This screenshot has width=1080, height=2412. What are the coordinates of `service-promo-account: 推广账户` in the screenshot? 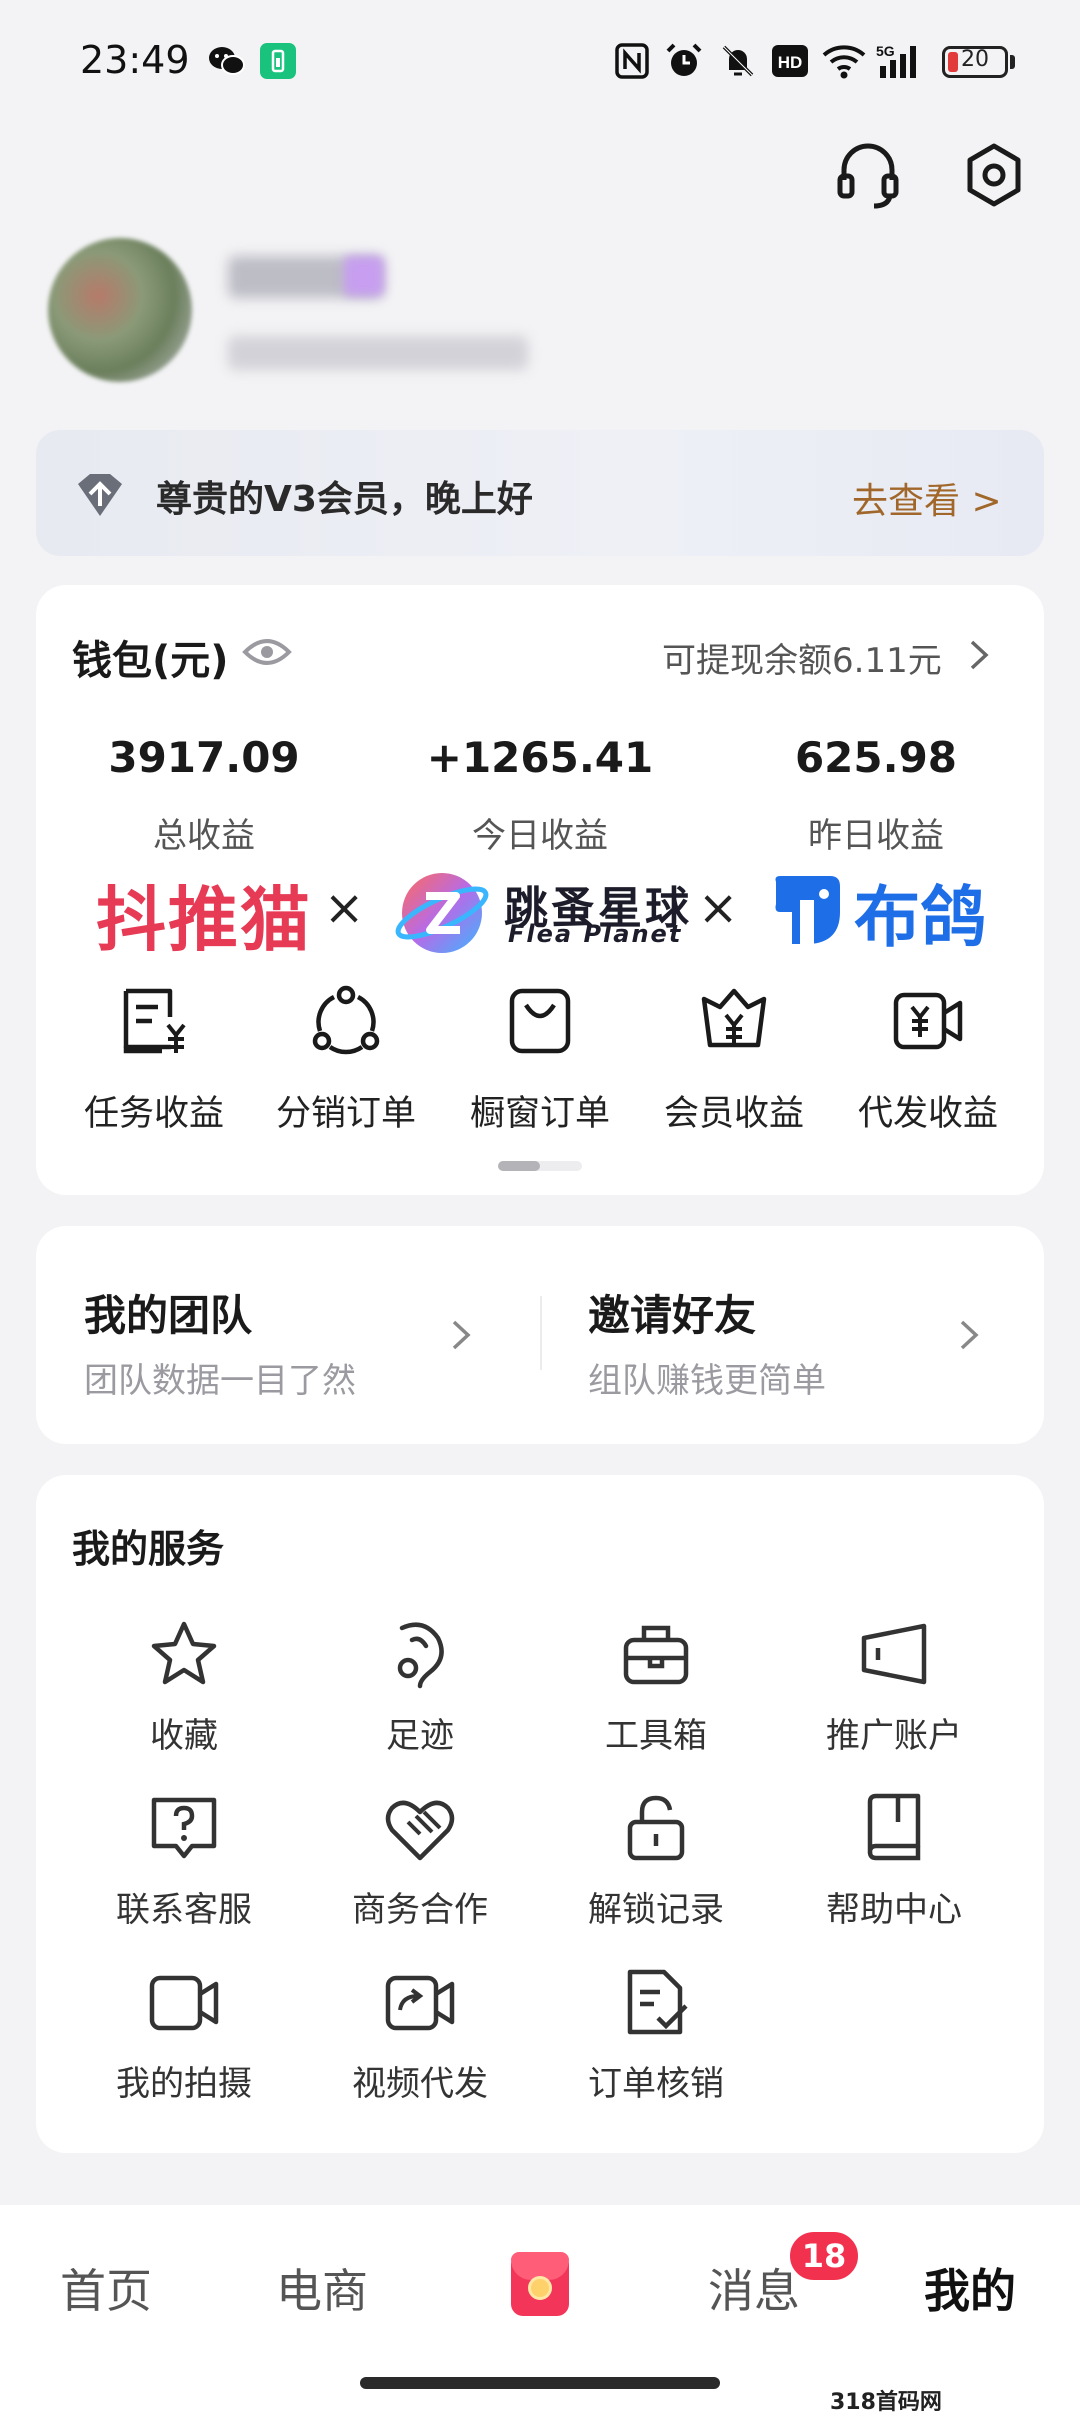 It's located at (894, 1732).